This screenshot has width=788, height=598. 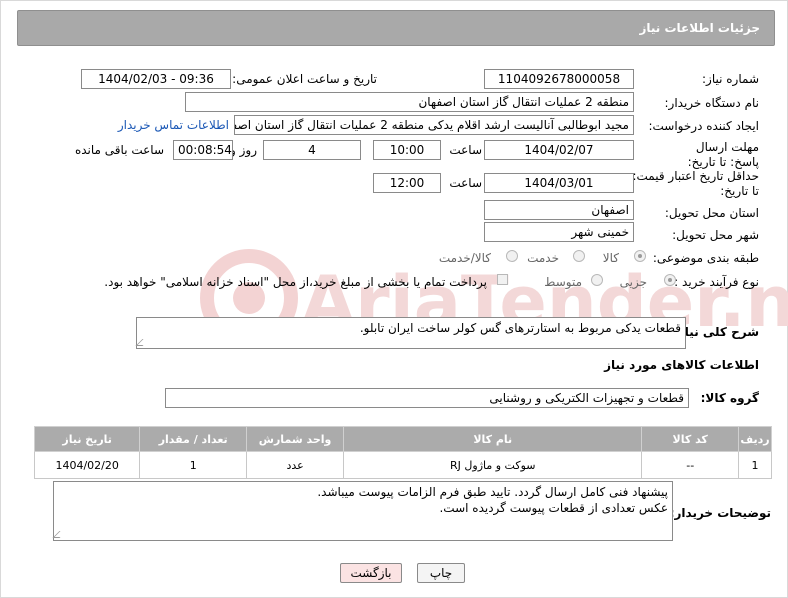 I want to click on announce-datetime-label: تاریخ و ساعت اعلان عمومی:, so click(x=304, y=79).